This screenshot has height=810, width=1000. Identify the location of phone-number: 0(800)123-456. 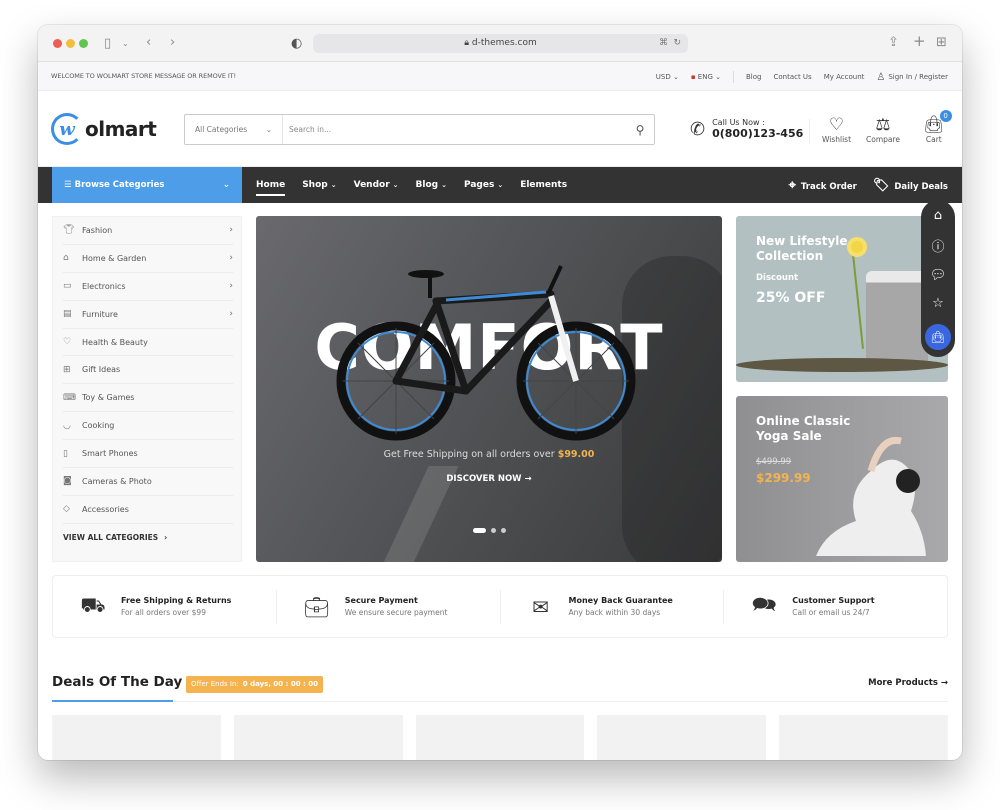
(757, 133).